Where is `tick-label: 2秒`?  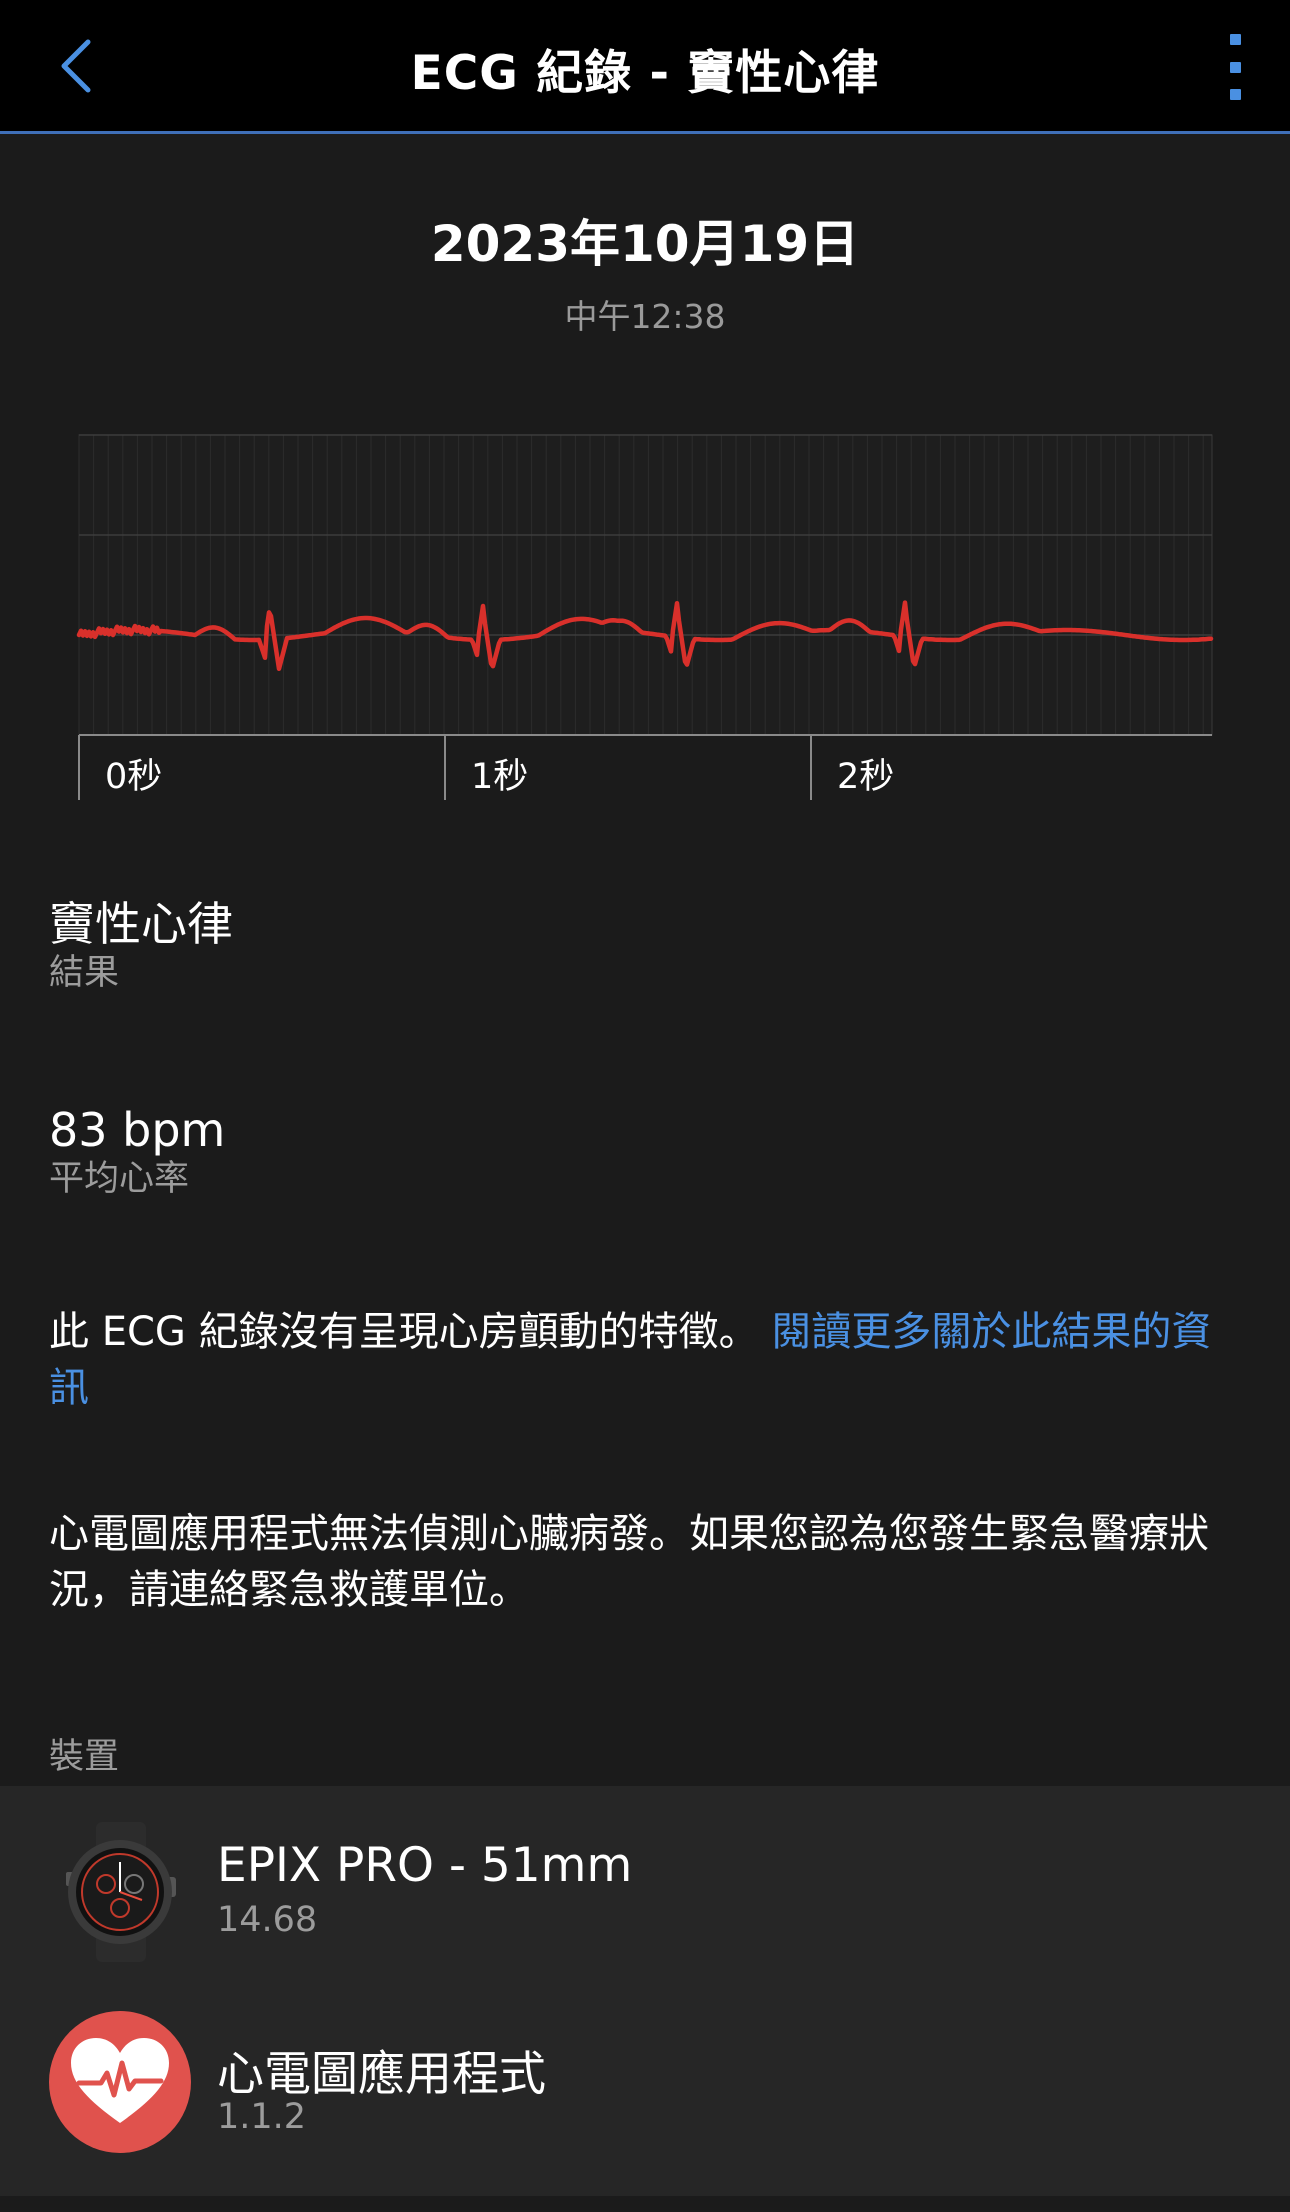
tick-label: 2秒 is located at coordinates (865, 777).